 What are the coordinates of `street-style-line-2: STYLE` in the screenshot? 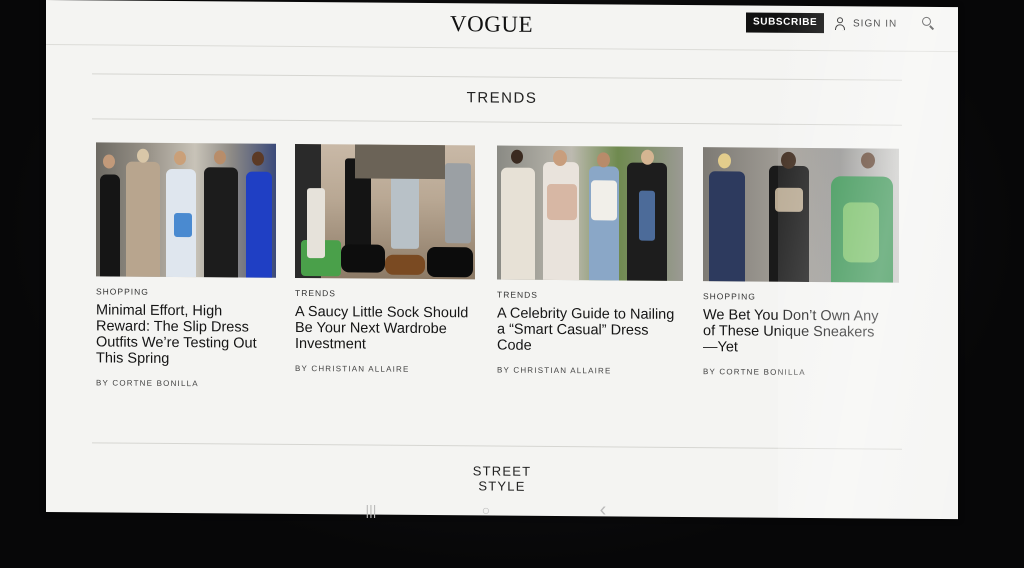 It's located at (502, 486).